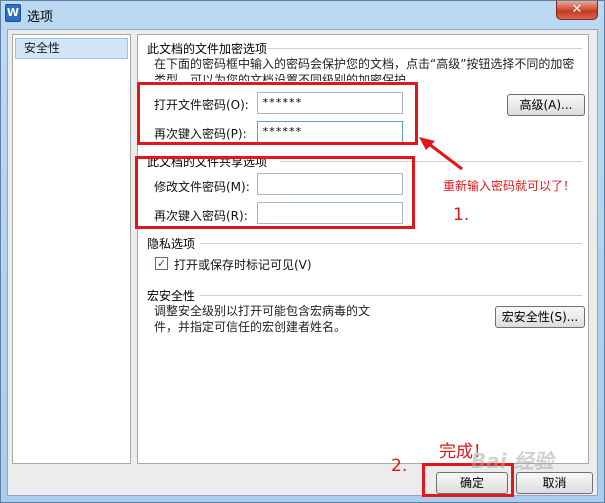 Image resolution: width=605 pixels, height=503 pixels. Describe the element at coordinates (441, 154) in the screenshot. I see `annotation-arrow` at that location.